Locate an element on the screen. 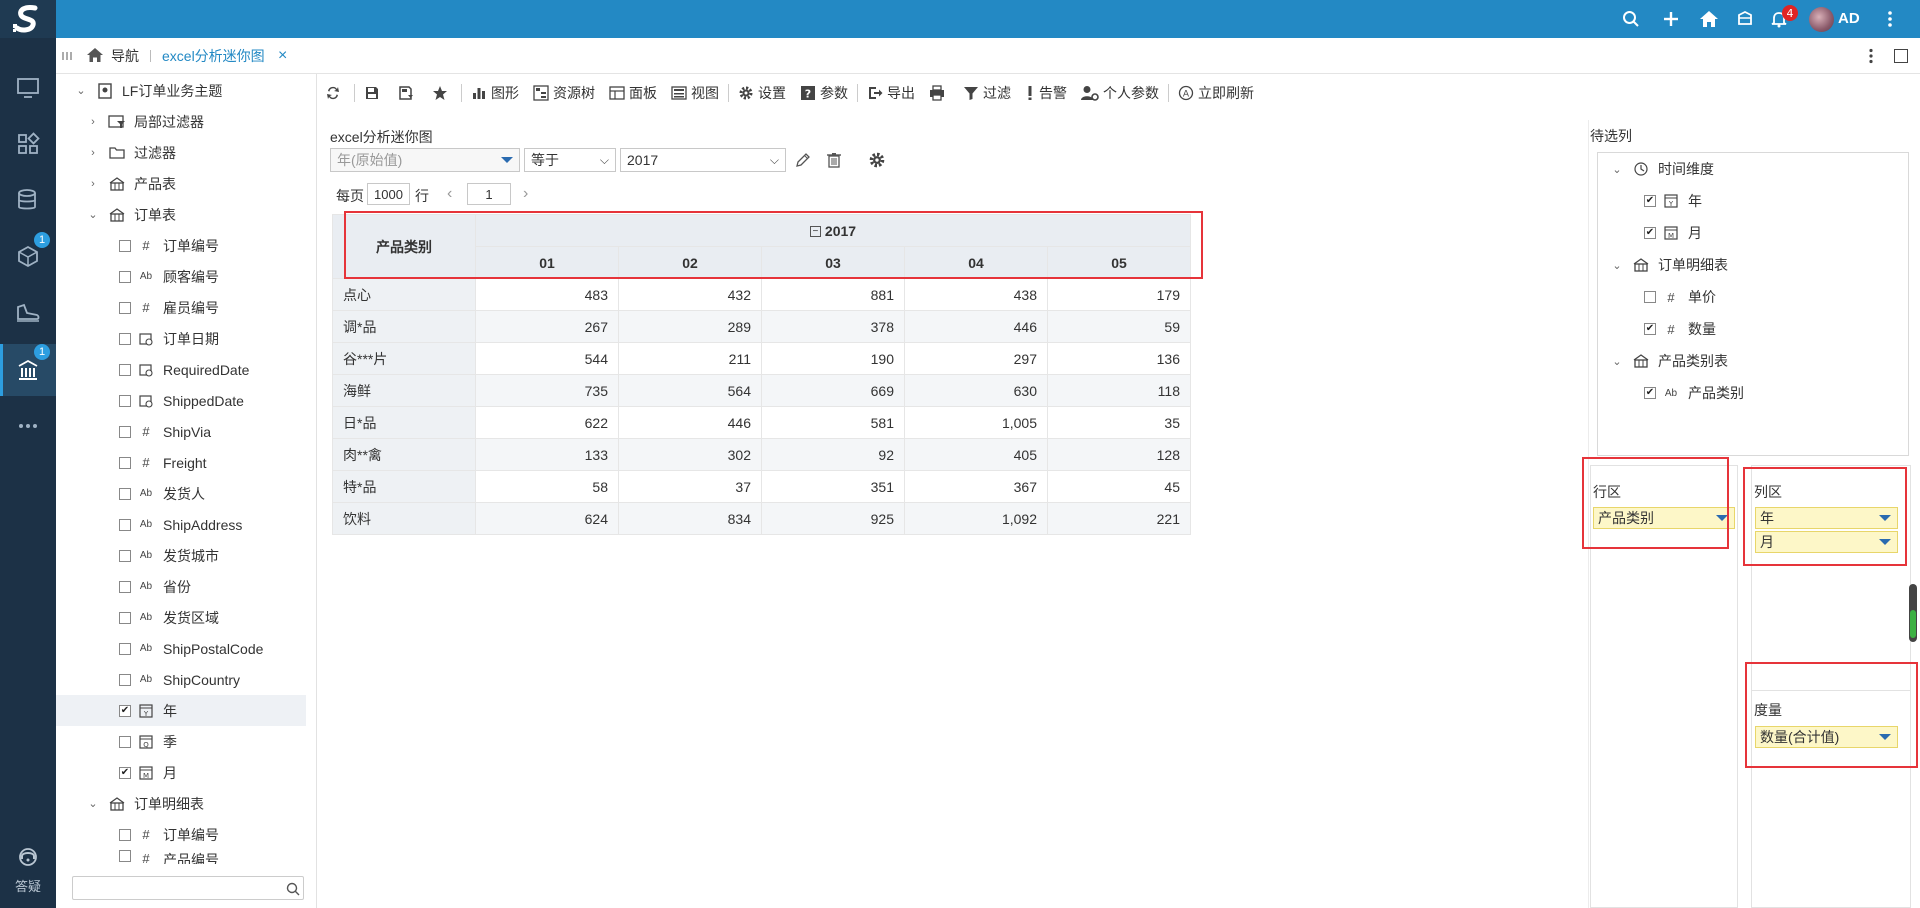 The height and width of the screenshot is (908, 1920). add-icon is located at coordinates (1671, 19).